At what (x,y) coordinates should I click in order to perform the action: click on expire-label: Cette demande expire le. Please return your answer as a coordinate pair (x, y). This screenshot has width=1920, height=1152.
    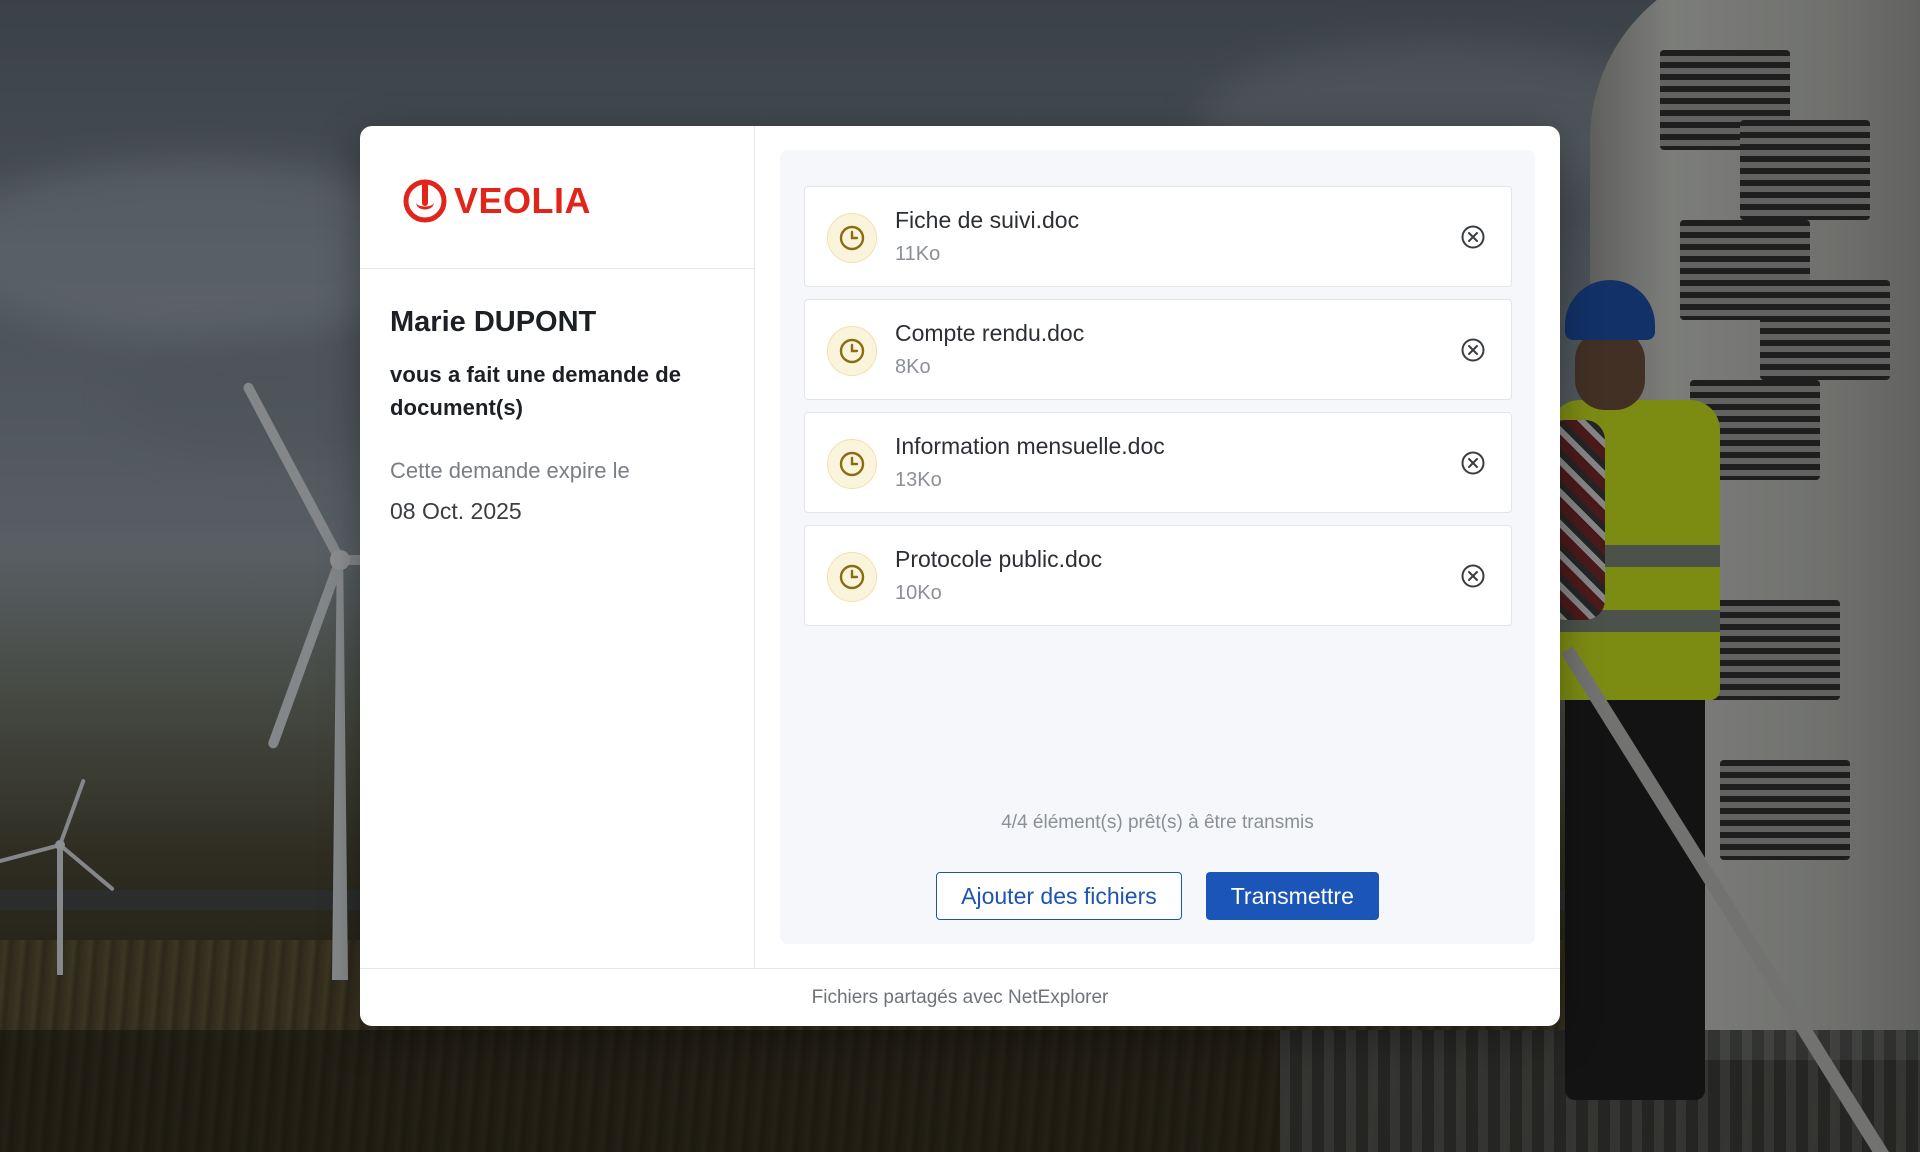
    Looking at the image, I should click on (510, 470).